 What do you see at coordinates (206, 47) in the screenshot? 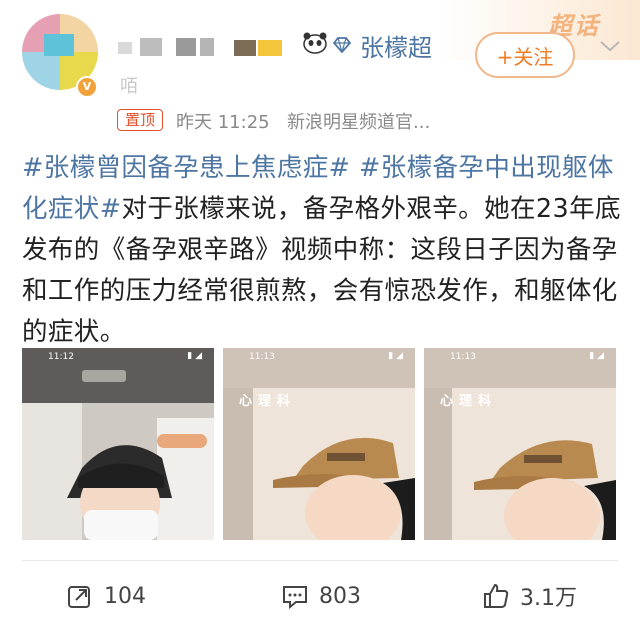
I see `blurred-name-block` at bounding box center [206, 47].